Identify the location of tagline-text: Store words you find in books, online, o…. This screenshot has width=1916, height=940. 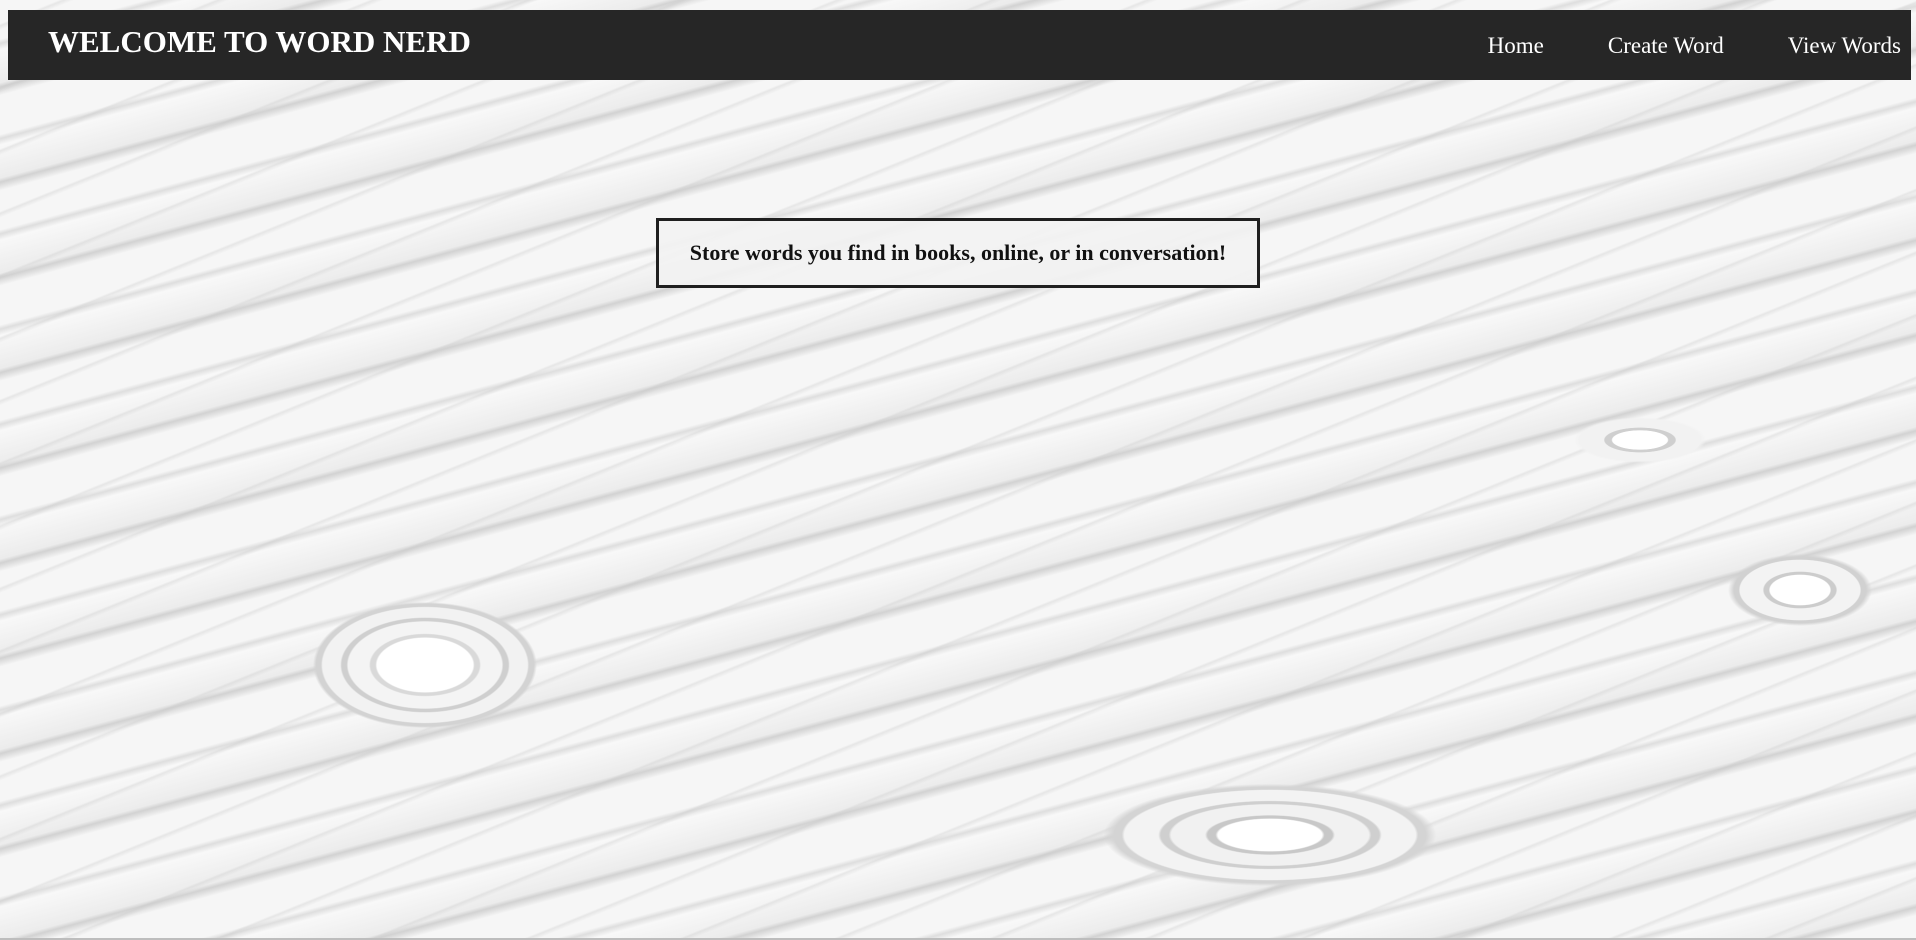
(958, 252).